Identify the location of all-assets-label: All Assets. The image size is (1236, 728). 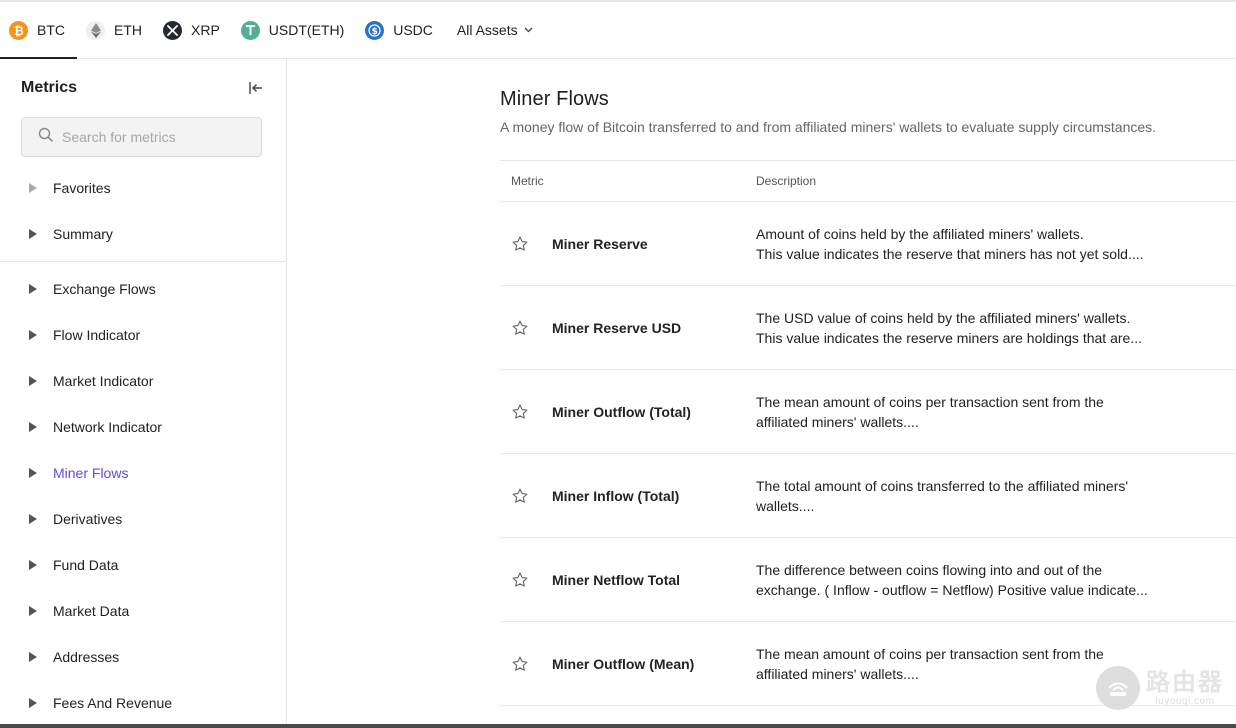
(487, 30).